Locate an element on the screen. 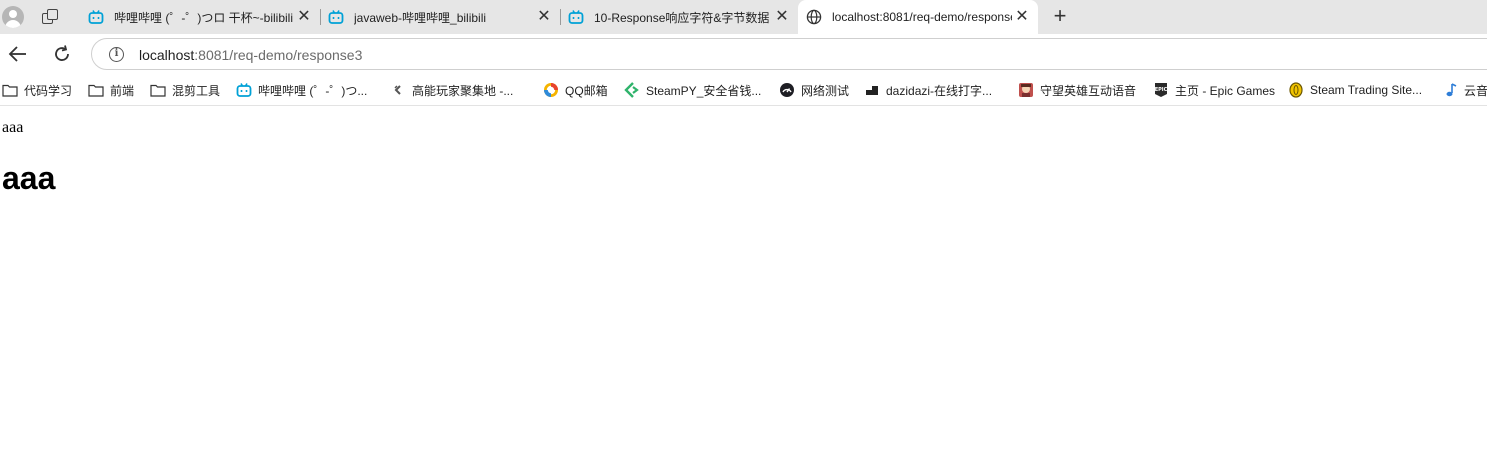 This screenshot has width=1487, height=475. tab-title: localhost:8081/req-demo/response3 is located at coordinates (922, 17).